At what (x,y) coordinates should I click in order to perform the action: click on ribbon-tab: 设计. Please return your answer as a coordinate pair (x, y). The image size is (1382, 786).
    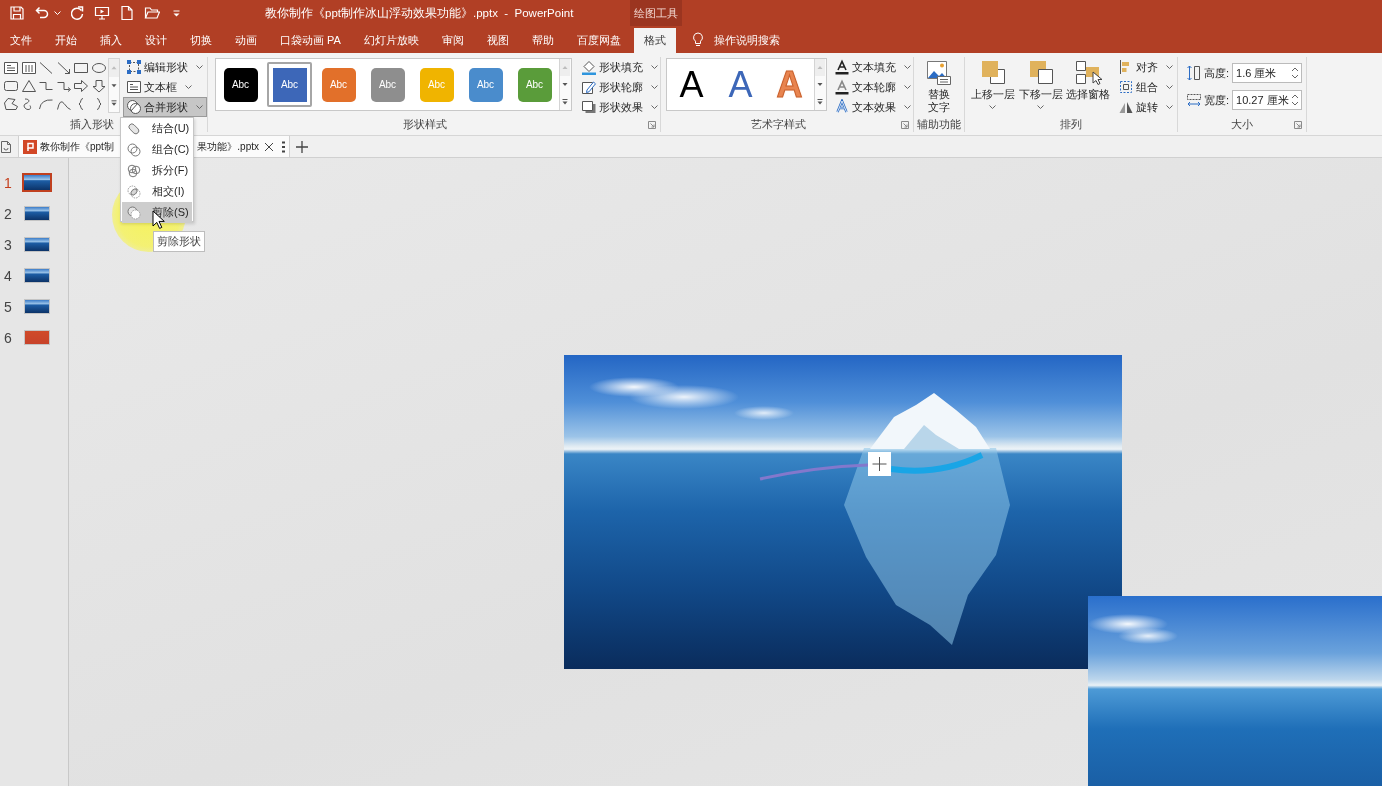
    Looking at the image, I should click on (156, 40).